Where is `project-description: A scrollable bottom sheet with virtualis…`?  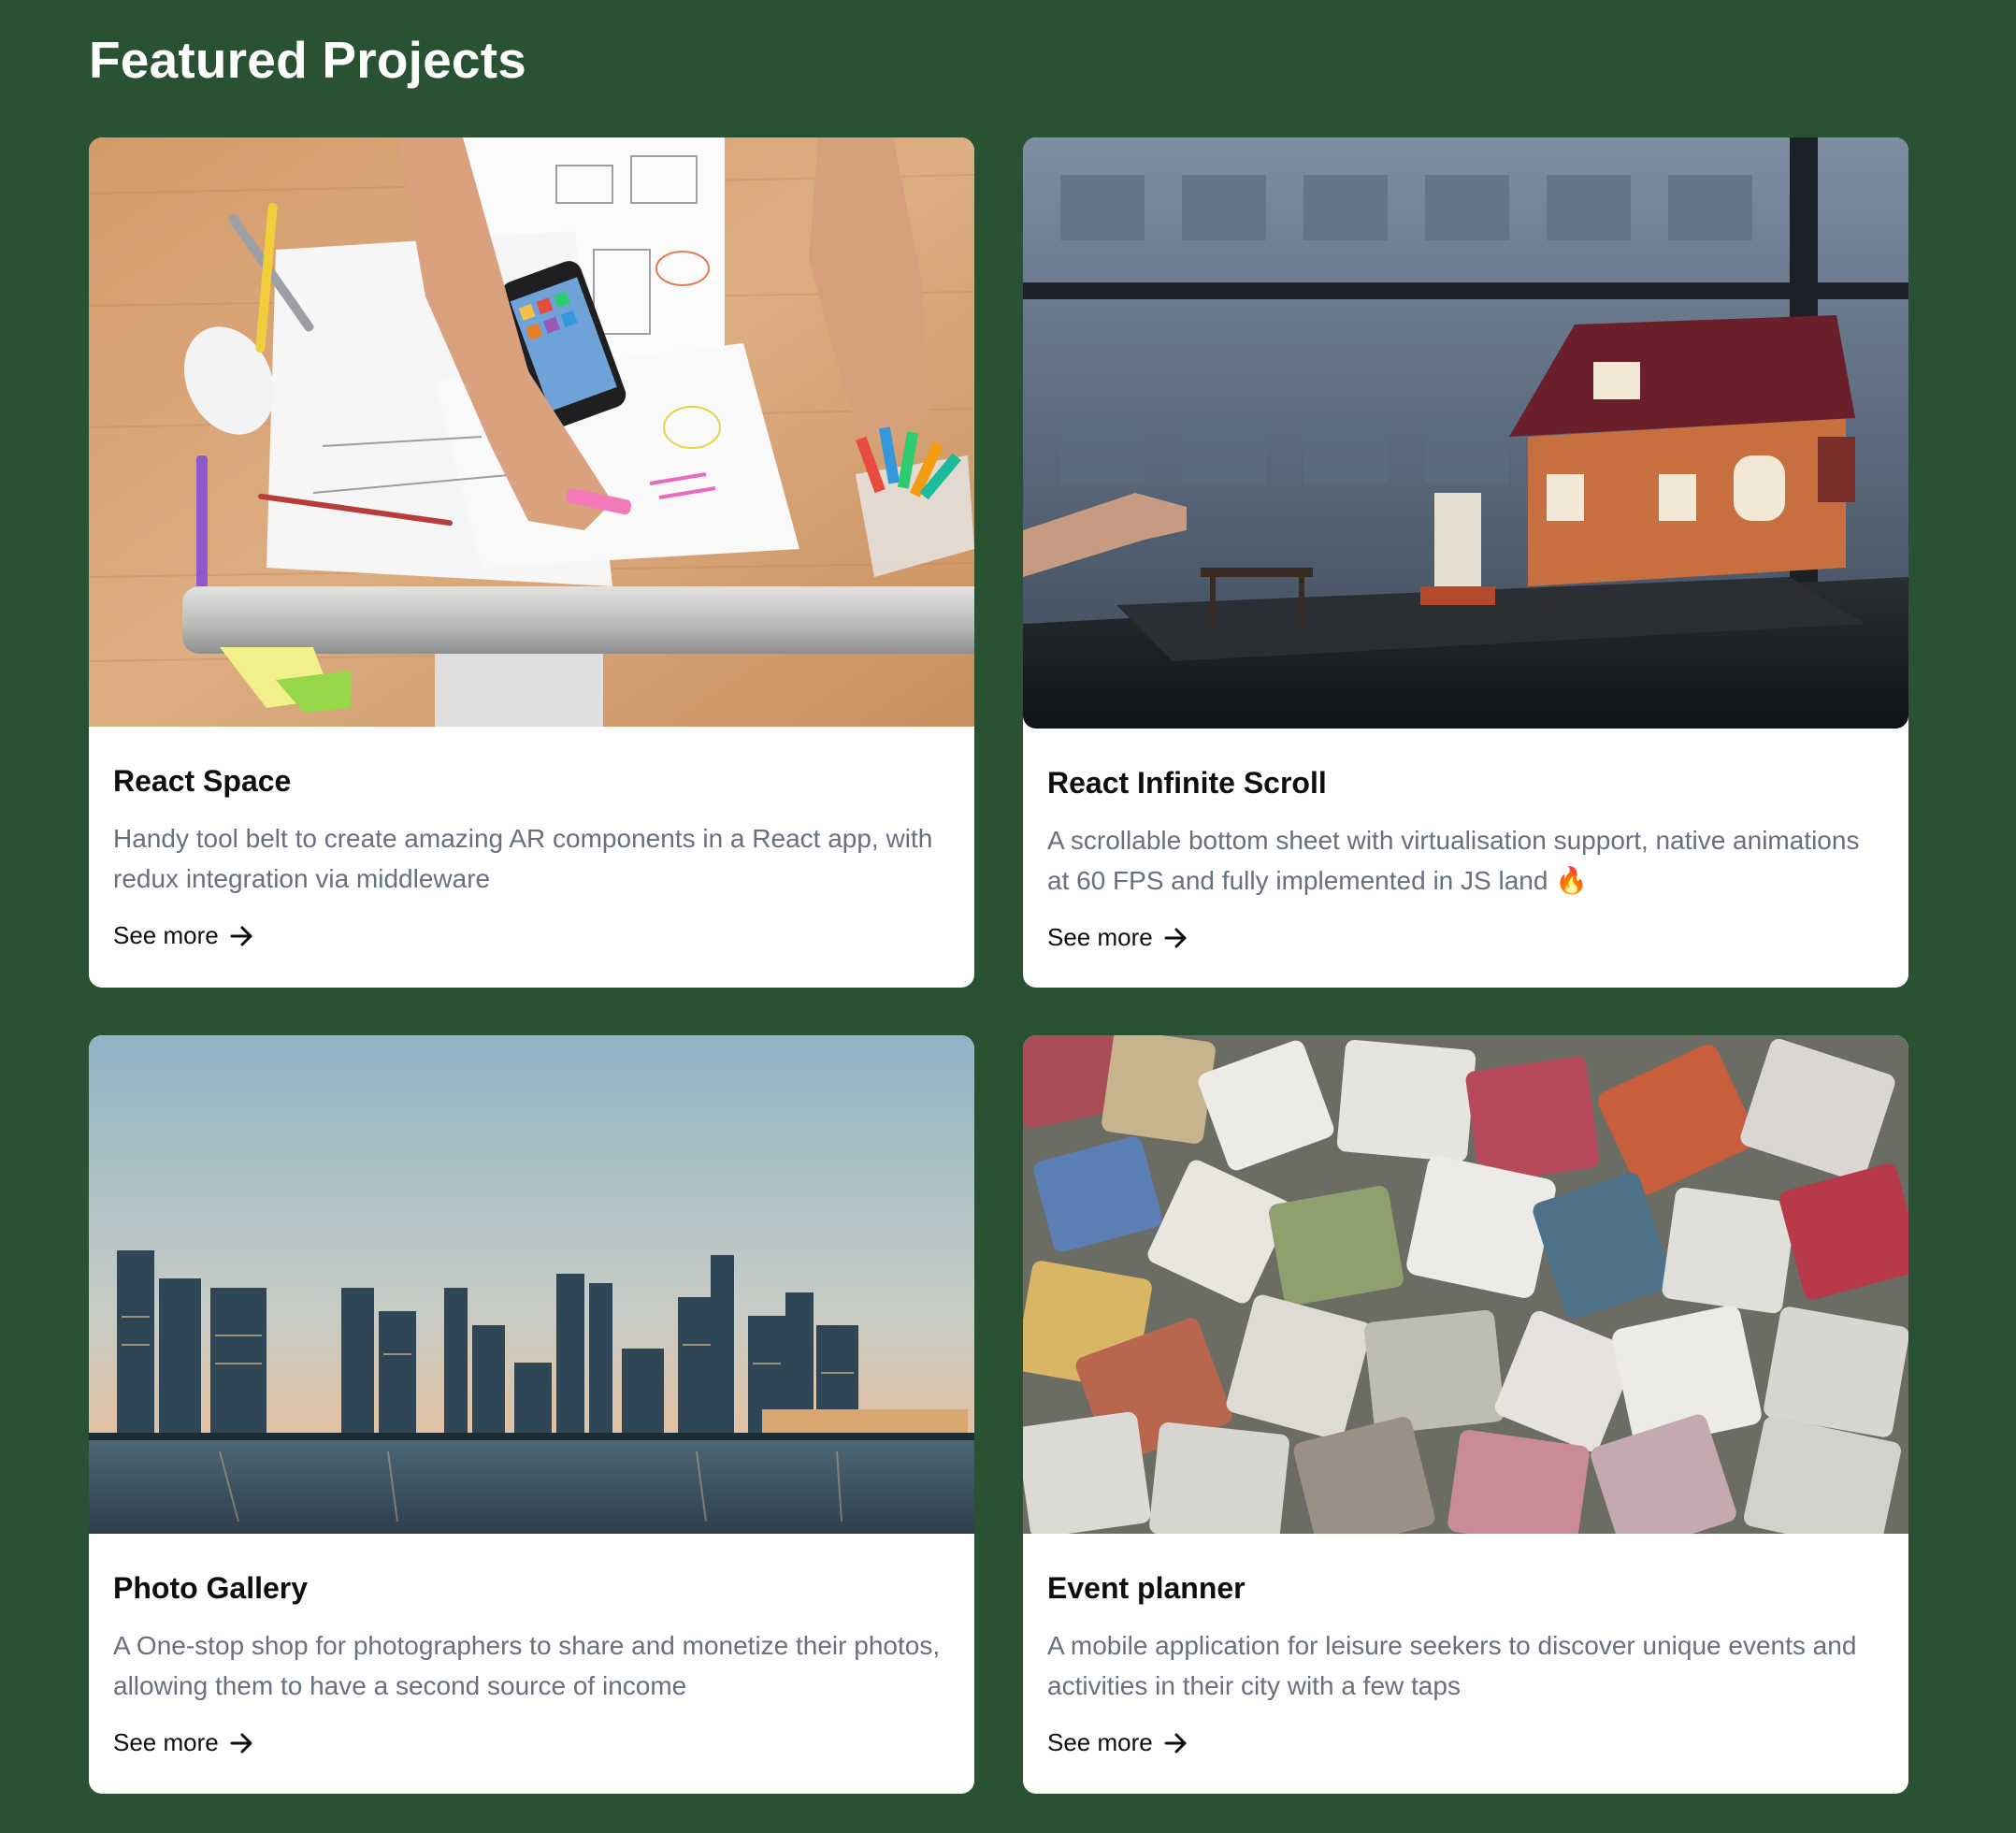 project-description: A scrollable bottom sheet with virtualis… is located at coordinates (1453, 860).